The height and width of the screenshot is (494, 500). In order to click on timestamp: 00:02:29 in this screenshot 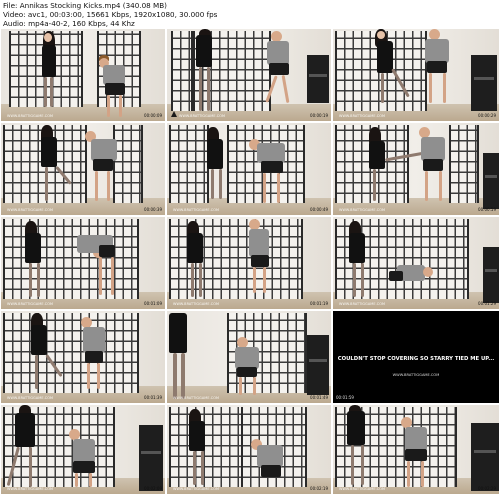, I will do `click(487, 488)`.